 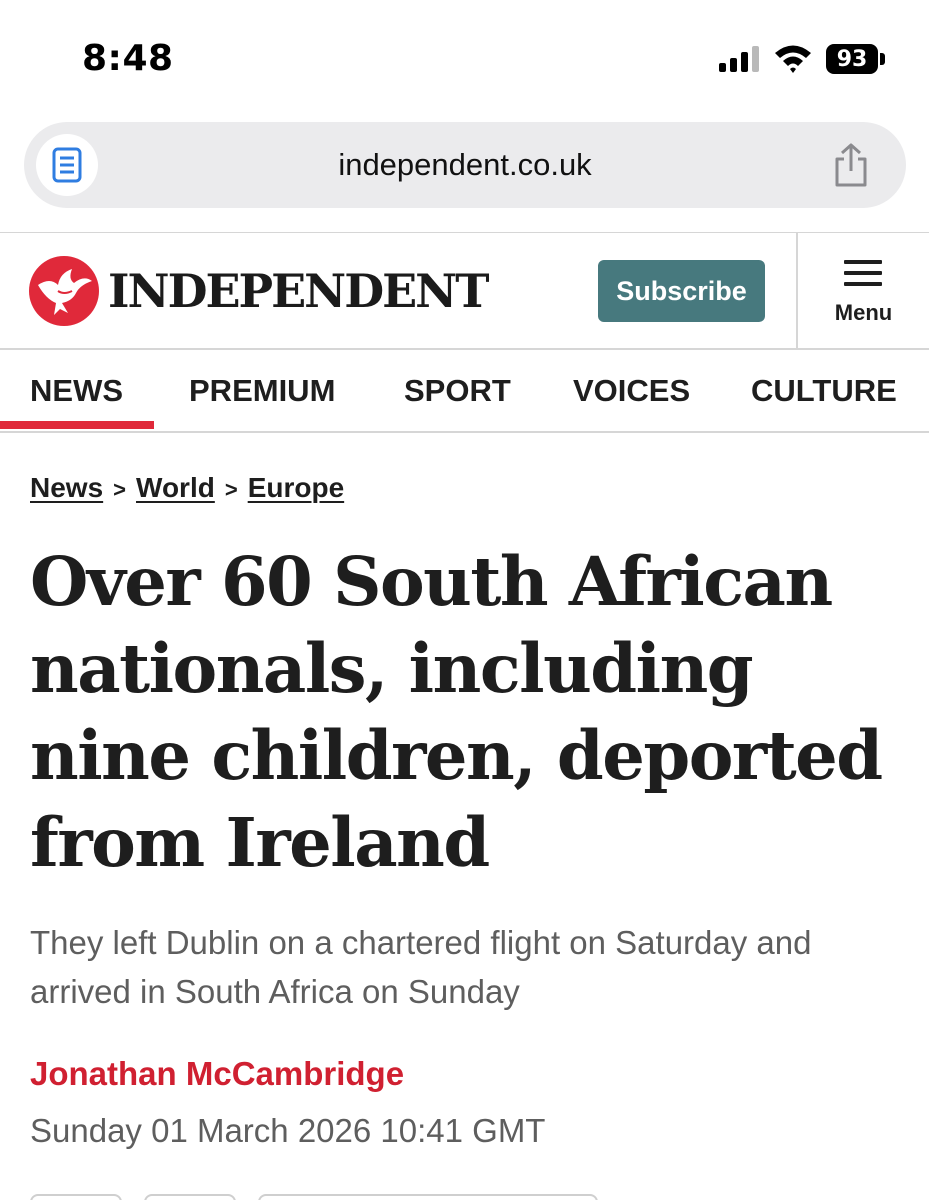 I want to click on battery-indicator: 93, so click(x=852, y=59).